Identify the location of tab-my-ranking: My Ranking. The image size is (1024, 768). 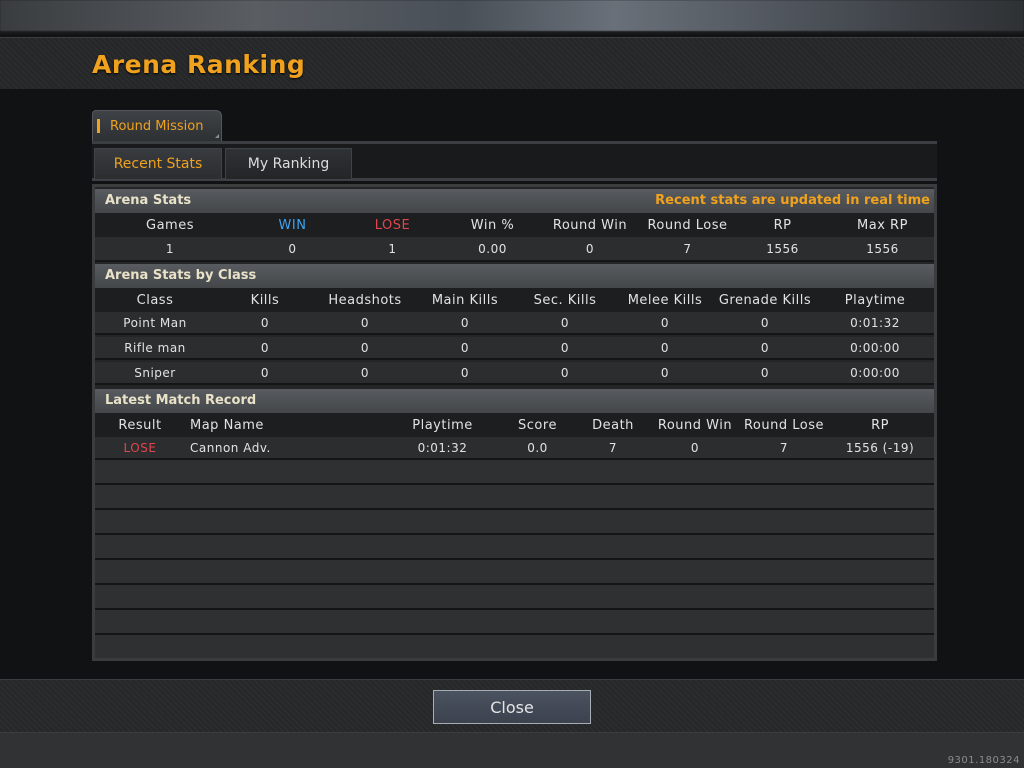
(288, 164).